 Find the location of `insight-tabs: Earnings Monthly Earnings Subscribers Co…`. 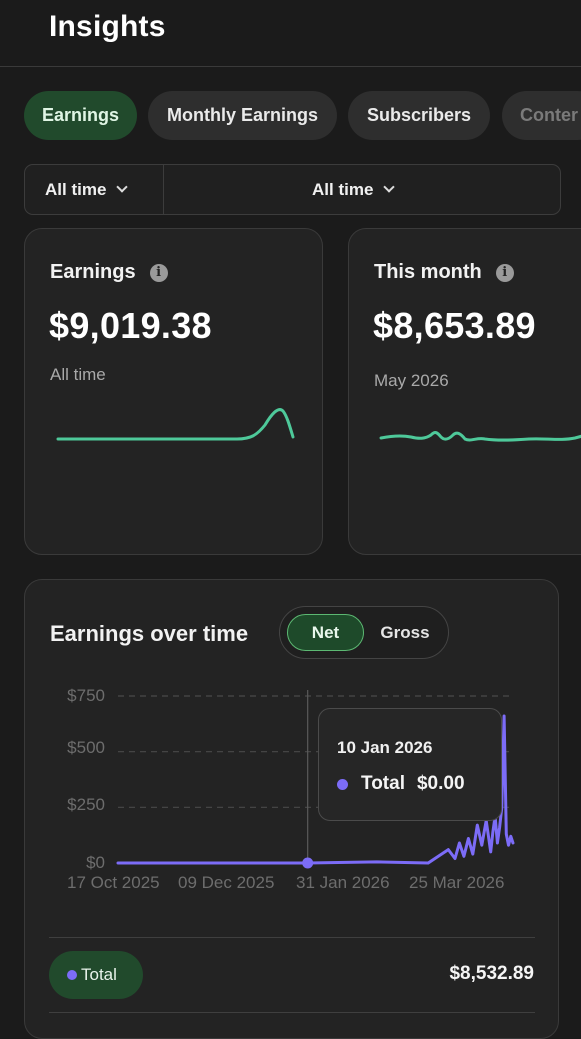

insight-tabs: Earnings Monthly Earnings Subscribers Co… is located at coordinates (302, 115).